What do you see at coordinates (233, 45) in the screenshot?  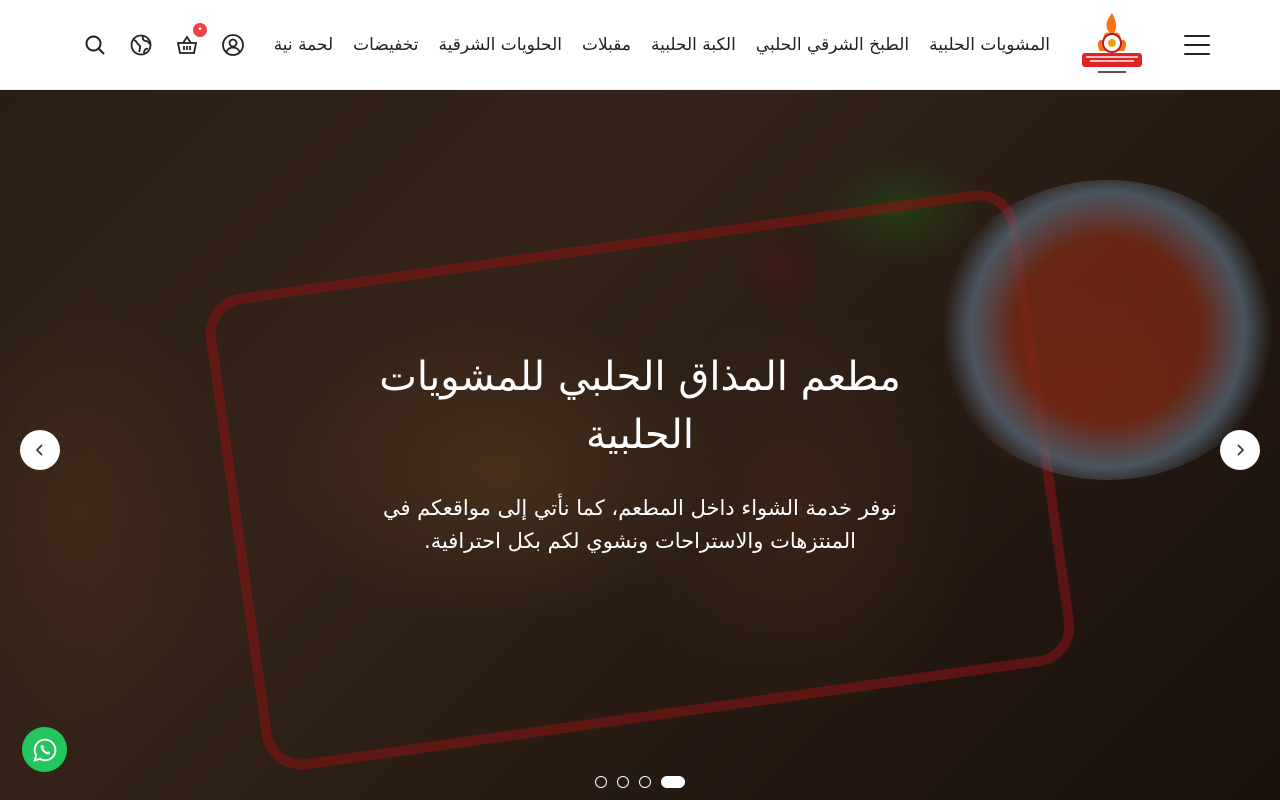 I see `user-icon` at bounding box center [233, 45].